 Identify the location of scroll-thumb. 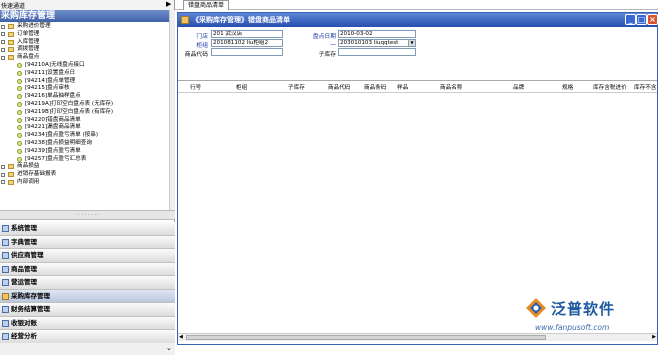
(366, 337).